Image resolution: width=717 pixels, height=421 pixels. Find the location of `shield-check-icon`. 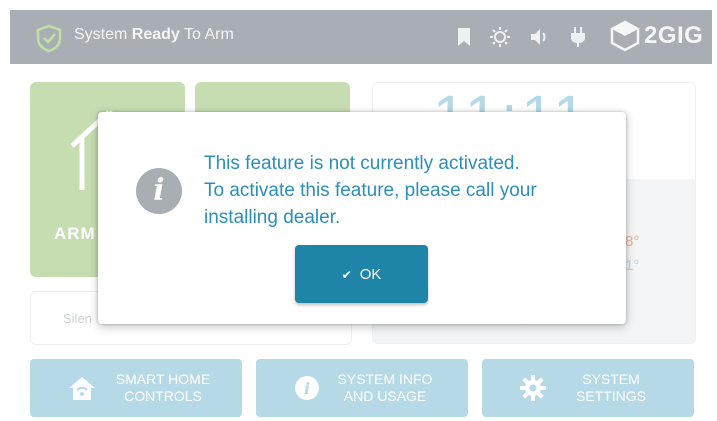

shield-check-icon is located at coordinates (49, 38).